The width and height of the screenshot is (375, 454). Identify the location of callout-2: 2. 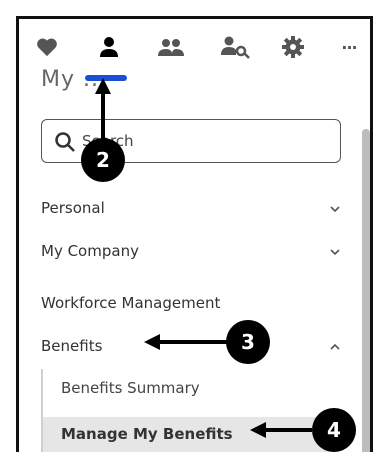
(103, 160).